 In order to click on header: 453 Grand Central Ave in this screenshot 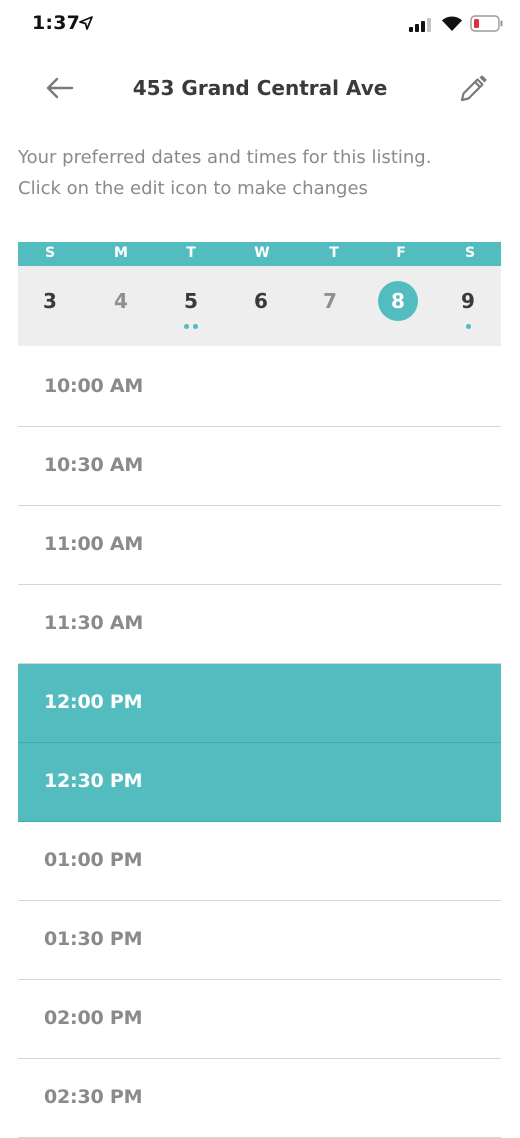, I will do `click(260, 90)`.